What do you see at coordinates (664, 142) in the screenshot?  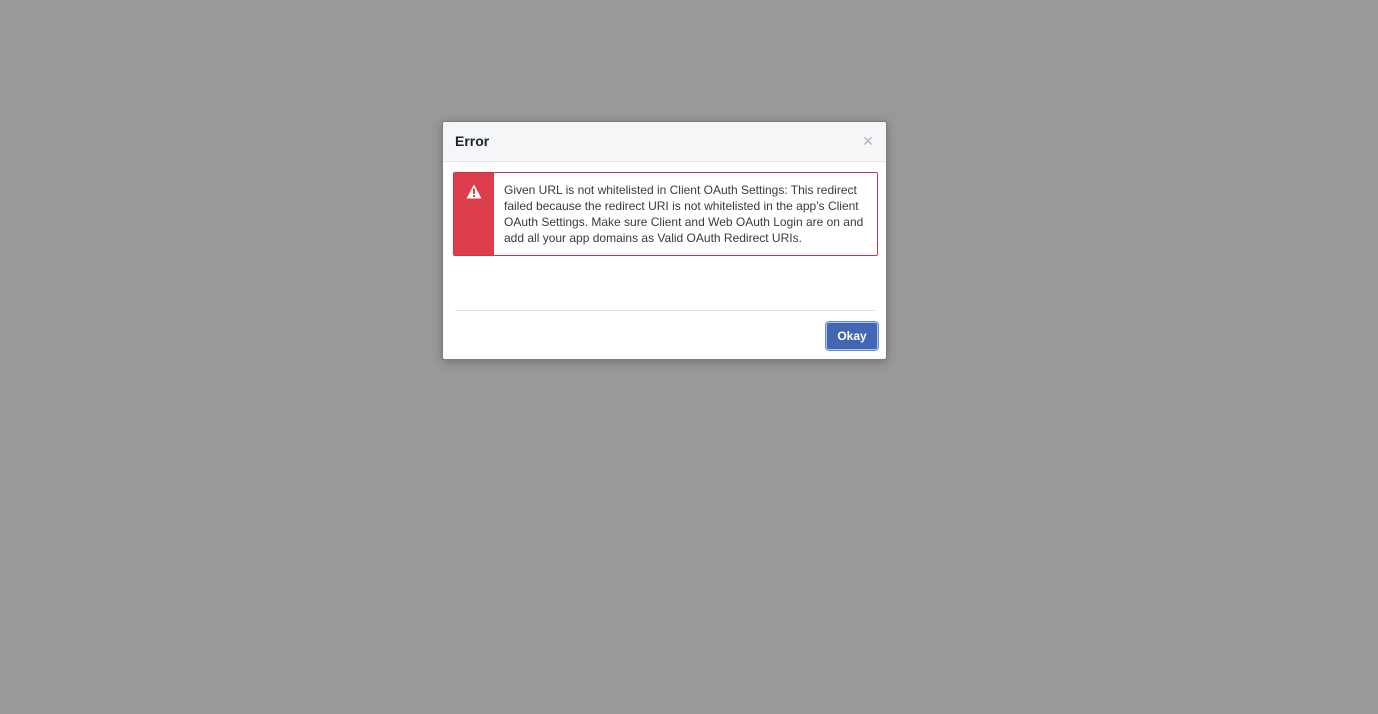 I see `dialog-header: Error ×` at bounding box center [664, 142].